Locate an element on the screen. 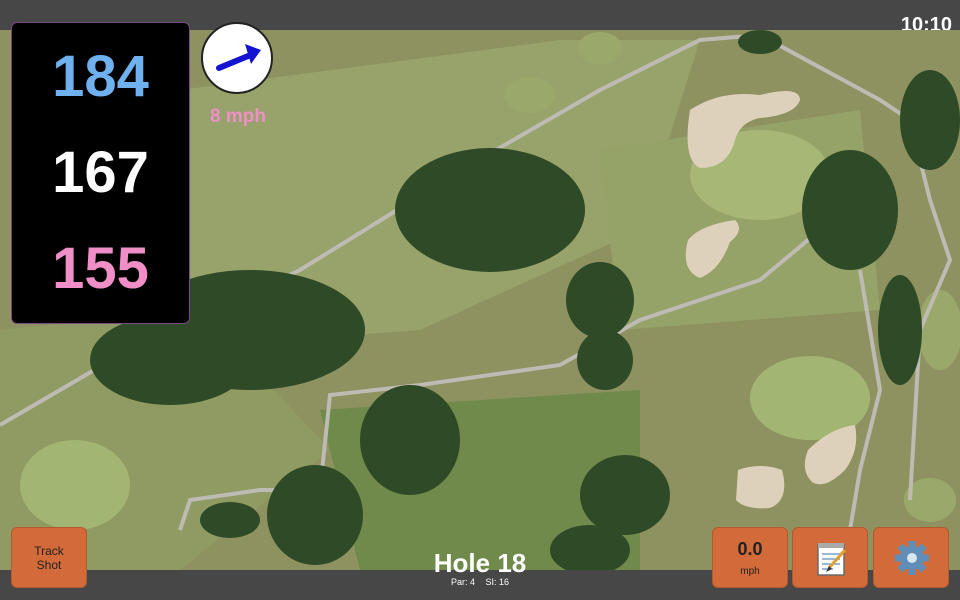 The image size is (960, 600). distance-middle: 167 is located at coordinates (100, 172).